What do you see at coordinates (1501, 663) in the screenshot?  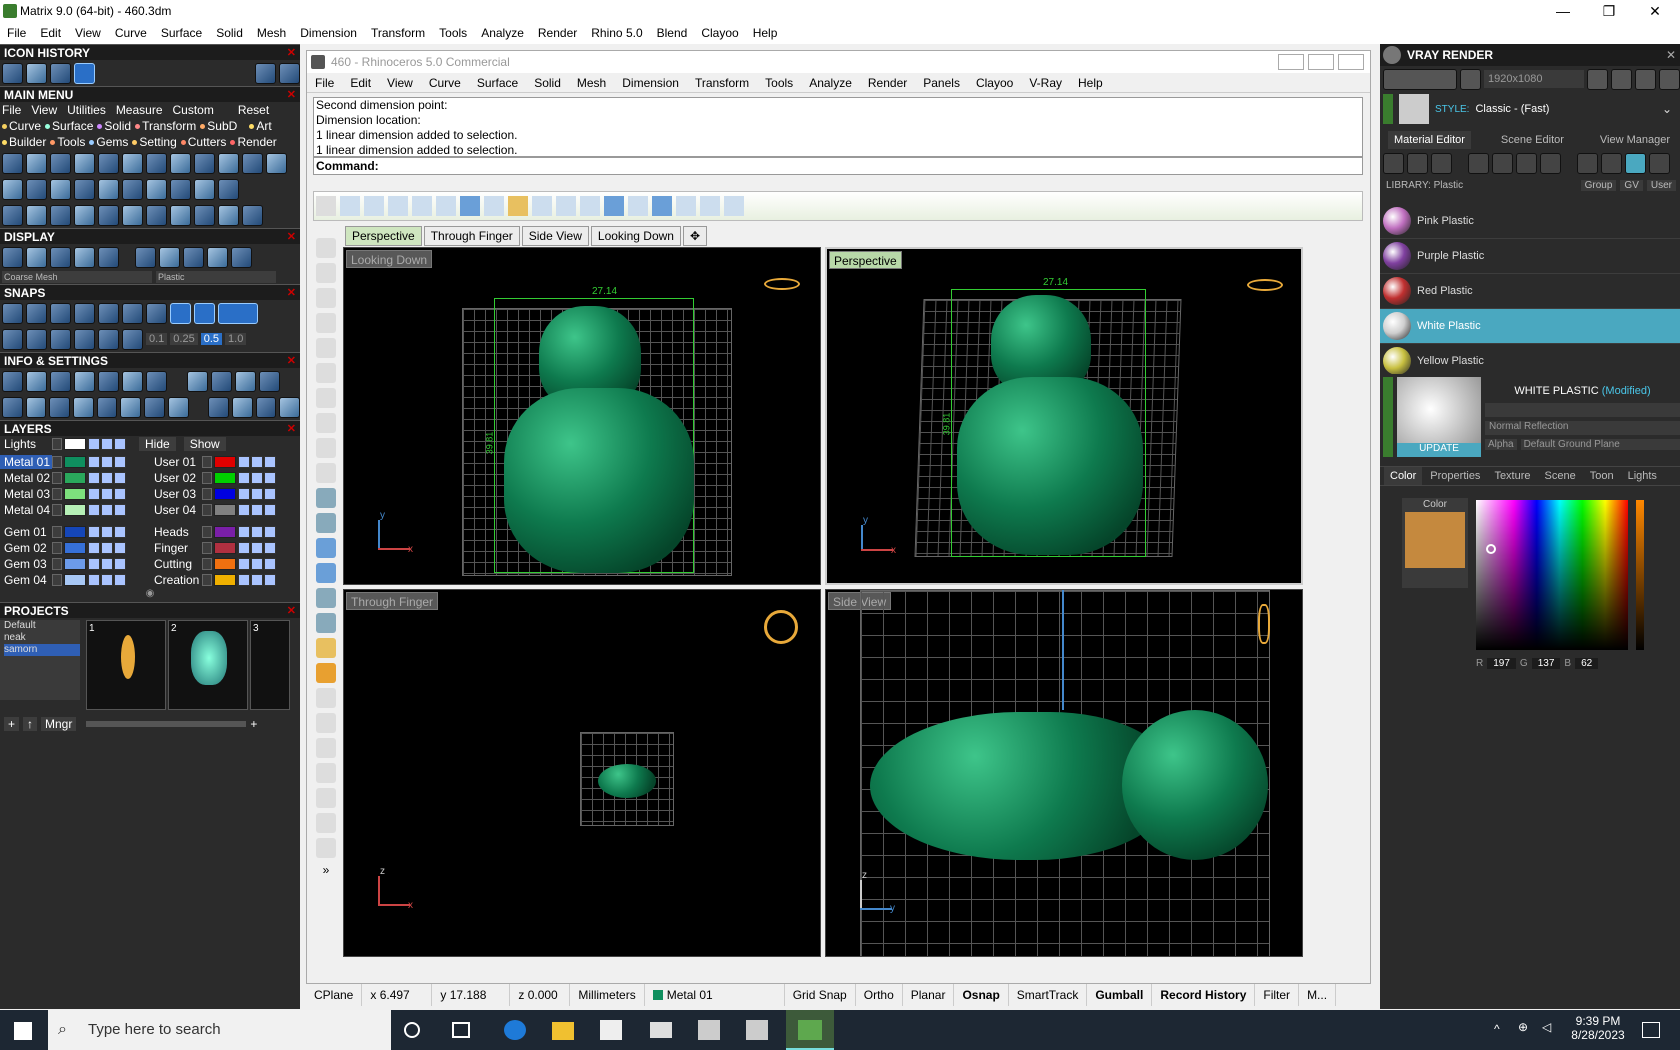 I see `red-field: 197` at bounding box center [1501, 663].